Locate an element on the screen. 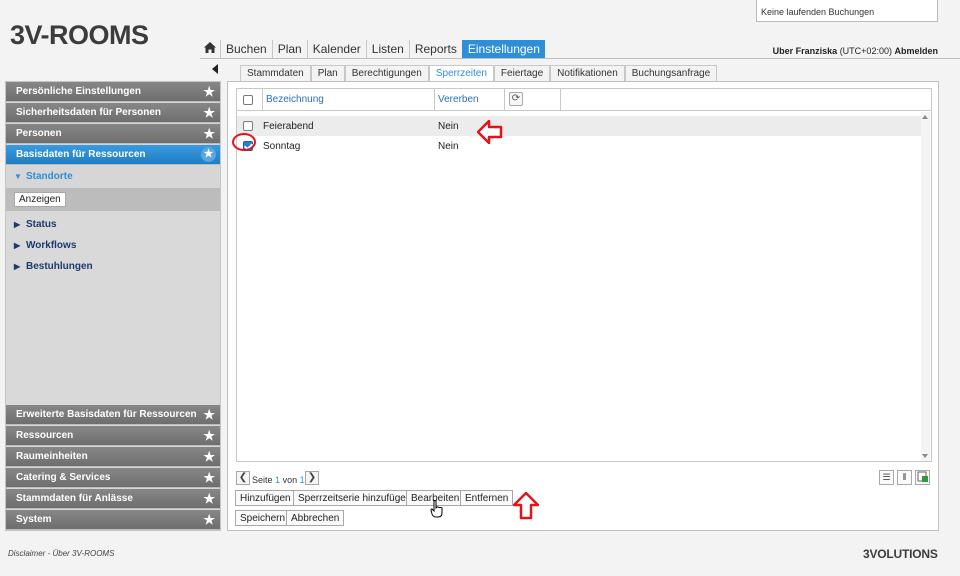 The image size is (960, 576). prev-page-button: ❮ is located at coordinates (243, 478).